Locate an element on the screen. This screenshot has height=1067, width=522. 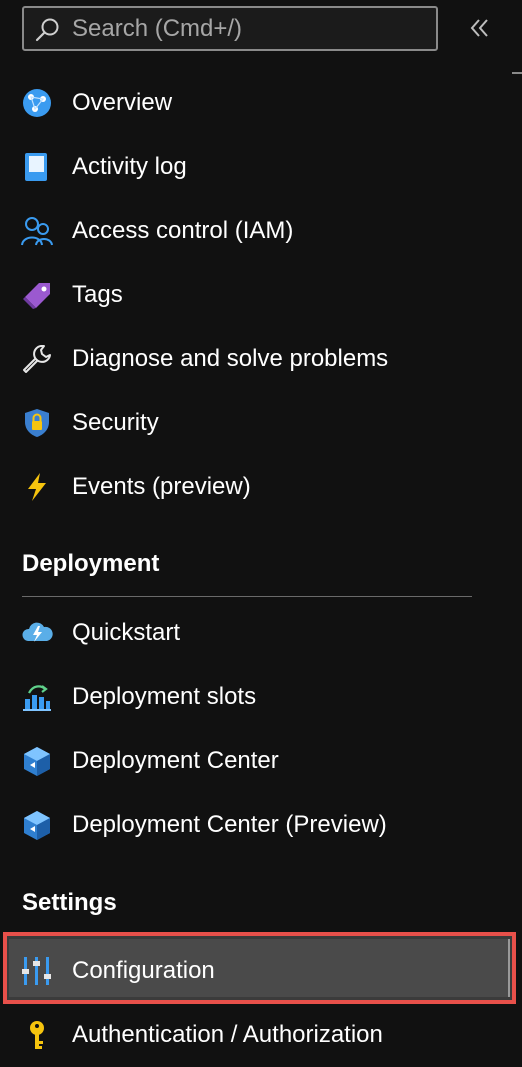
nav-item-deployment-slots: Deployment slots is located at coordinates (261, 697).